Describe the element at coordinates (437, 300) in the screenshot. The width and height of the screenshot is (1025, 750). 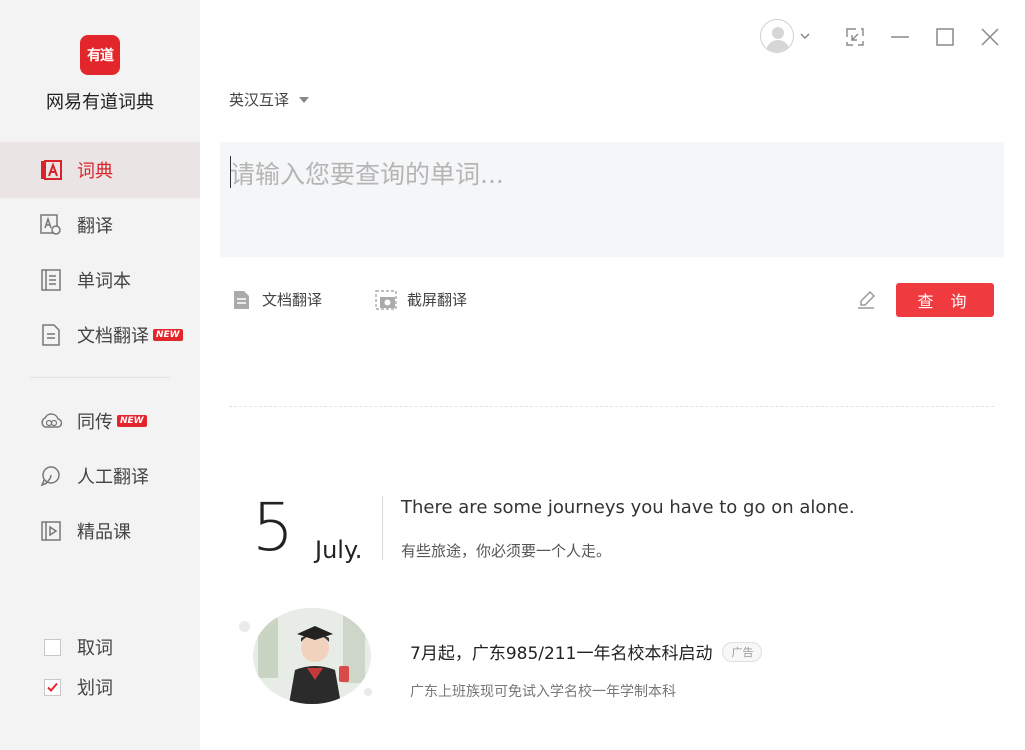
I see `screenshot-translate-label: 截屏翻译` at that location.